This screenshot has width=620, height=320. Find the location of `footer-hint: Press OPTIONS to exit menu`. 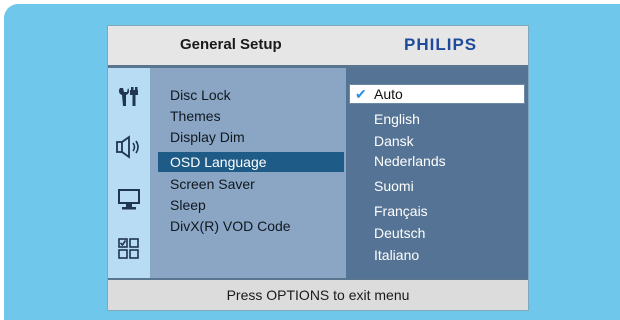

footer-hint: Press OPTIONS to exit menu is located at coordinates (318, 295).